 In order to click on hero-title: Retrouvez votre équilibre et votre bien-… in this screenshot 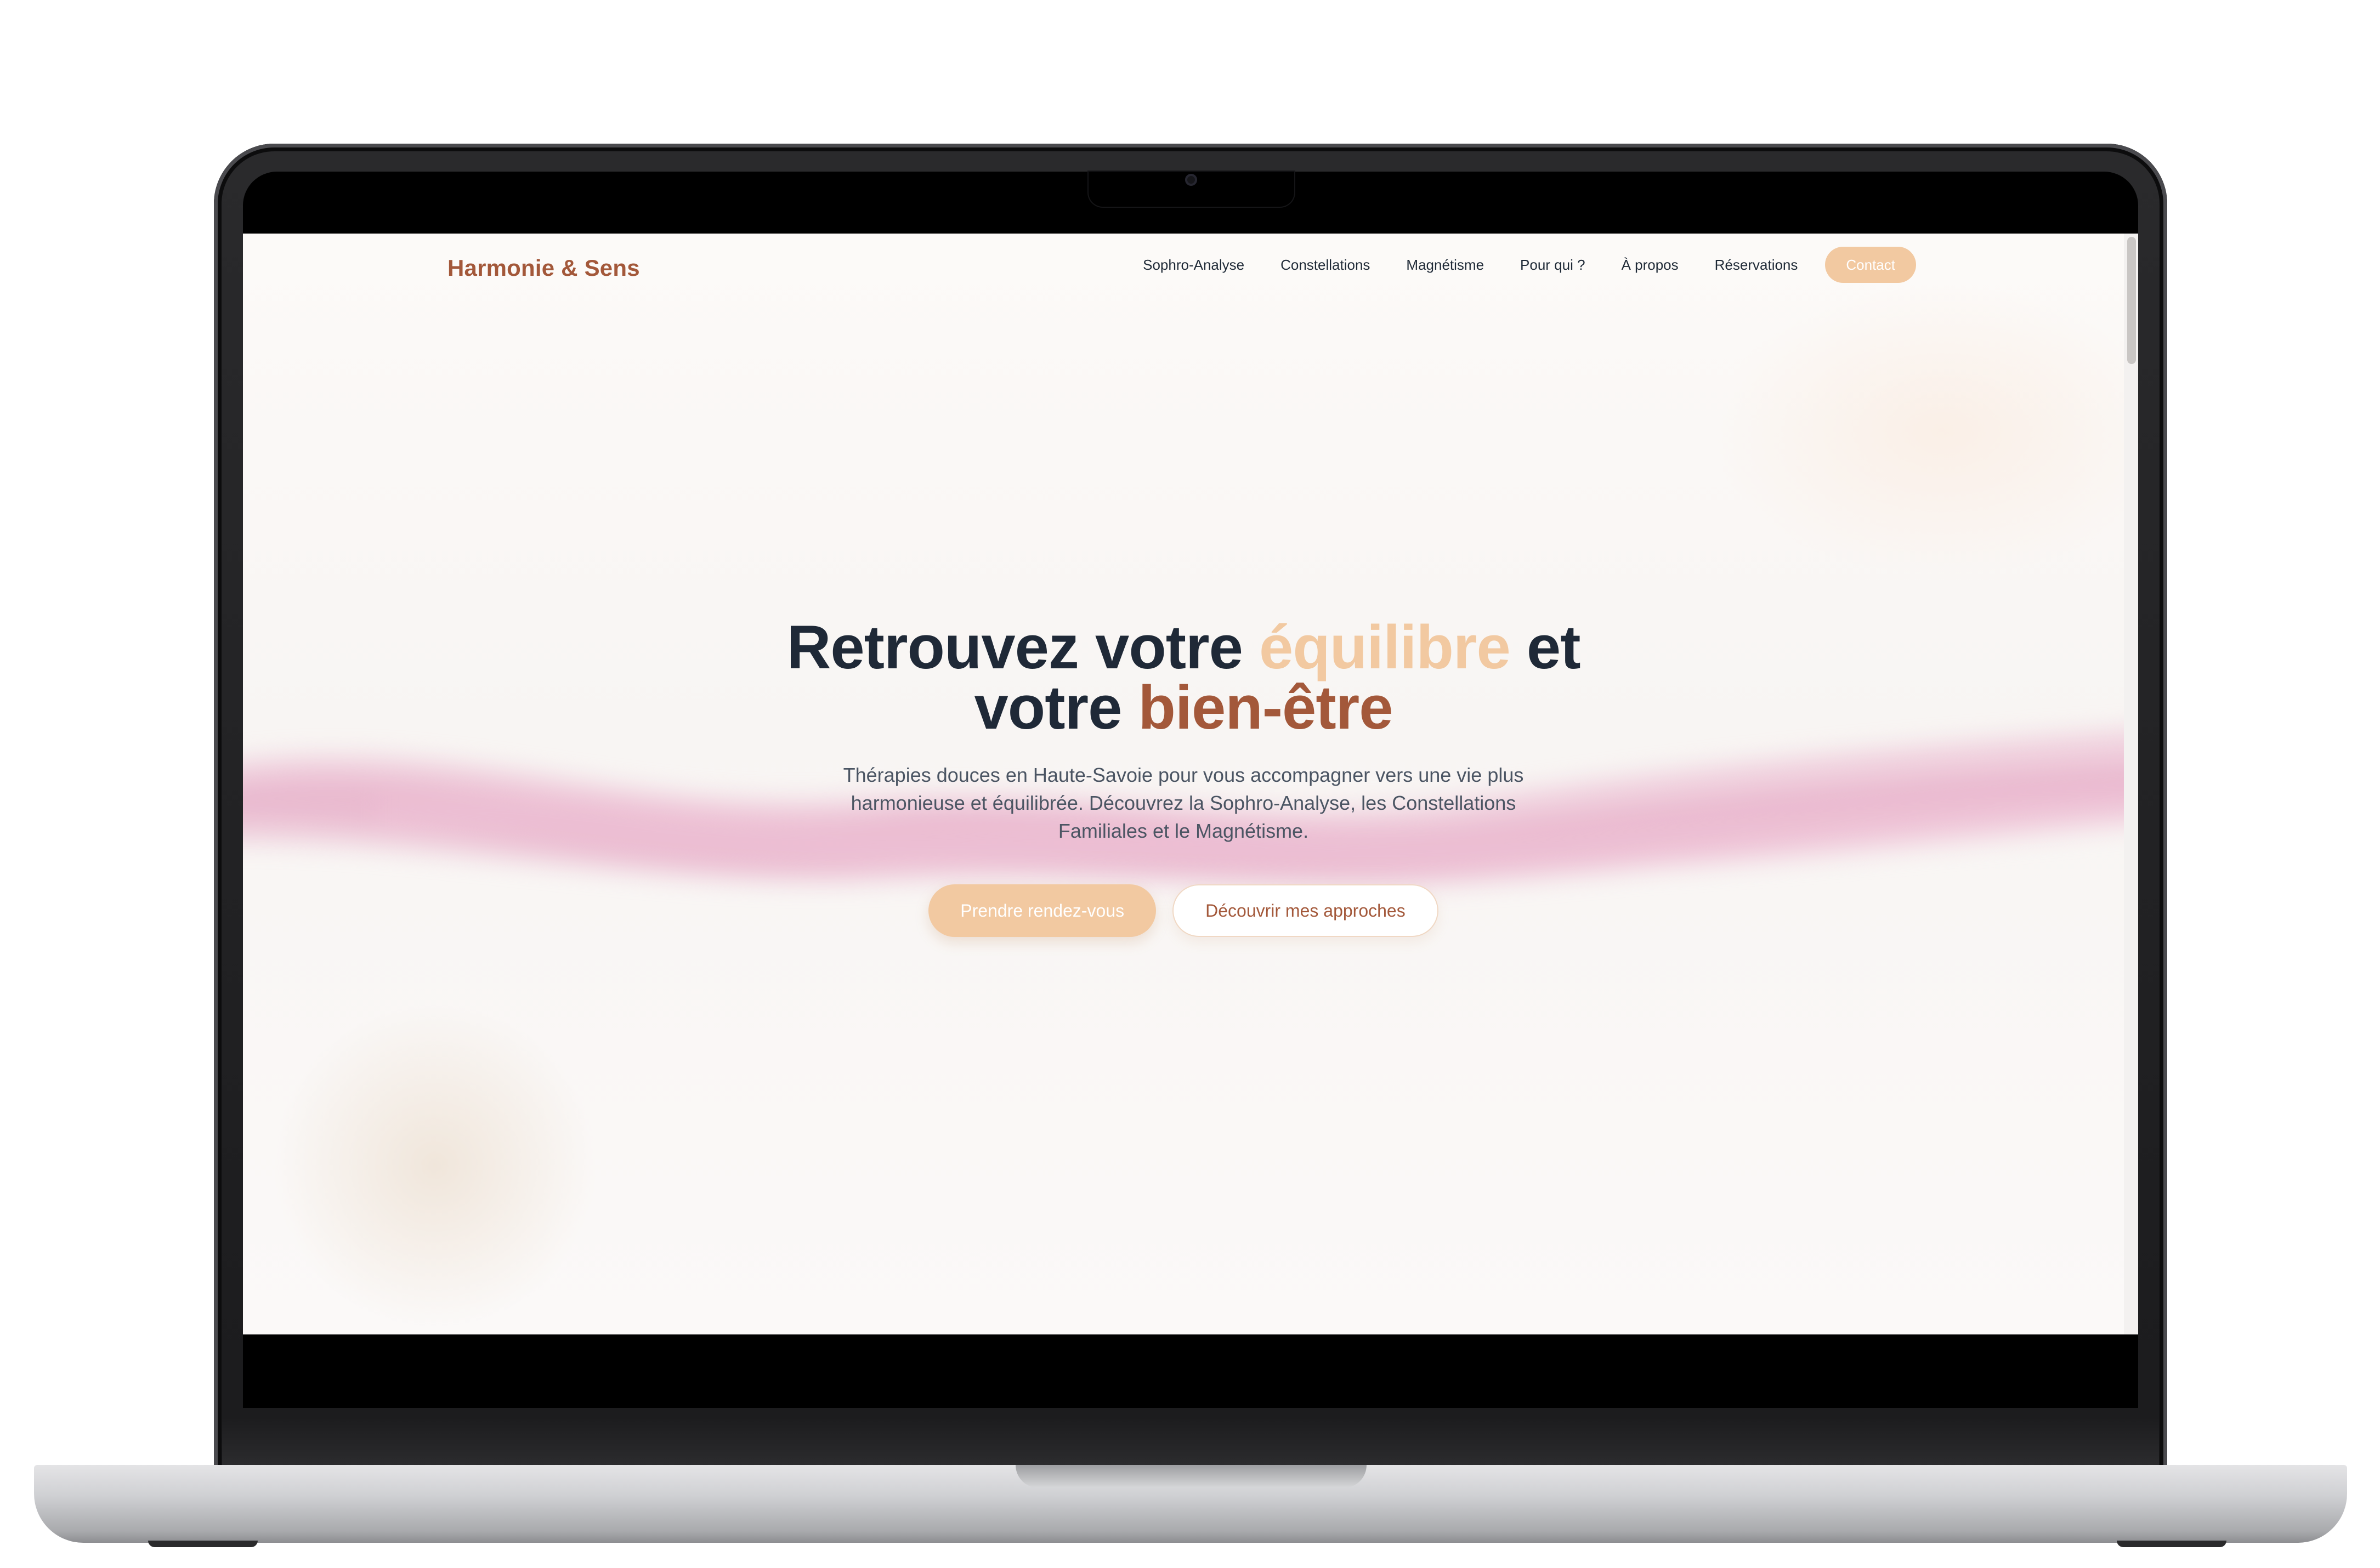, I will do `click(1183, 677)`.